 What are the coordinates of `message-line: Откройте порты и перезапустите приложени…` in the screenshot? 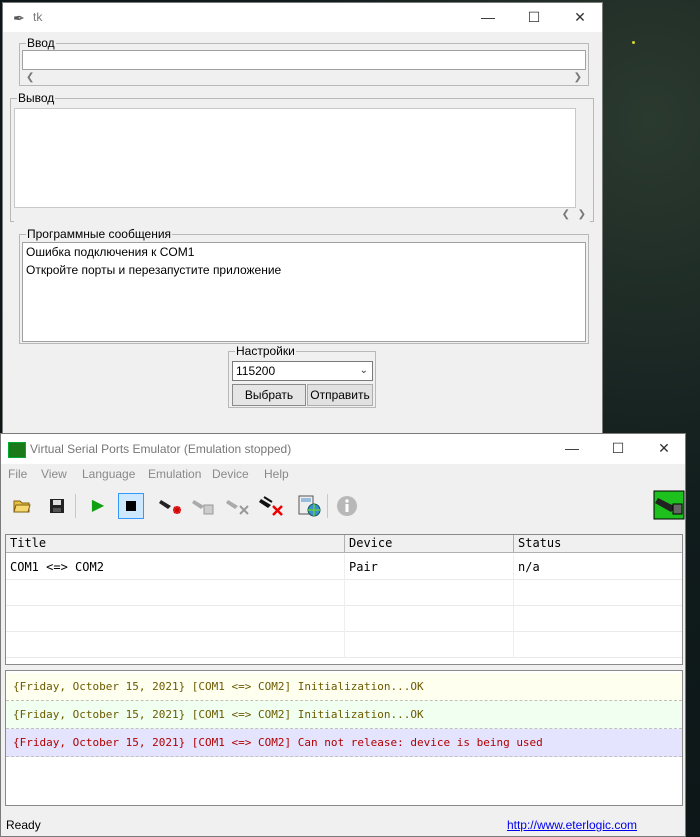 It's located at (154, 270).